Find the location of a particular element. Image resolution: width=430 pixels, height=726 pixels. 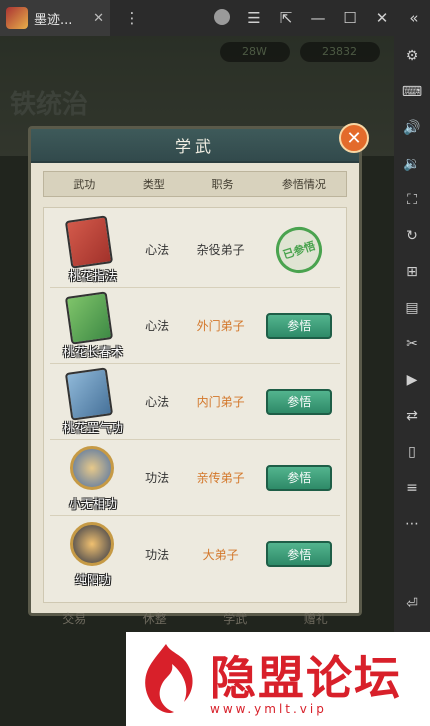

apk-install-icon: ▤ is located at coordinates (412, 308).